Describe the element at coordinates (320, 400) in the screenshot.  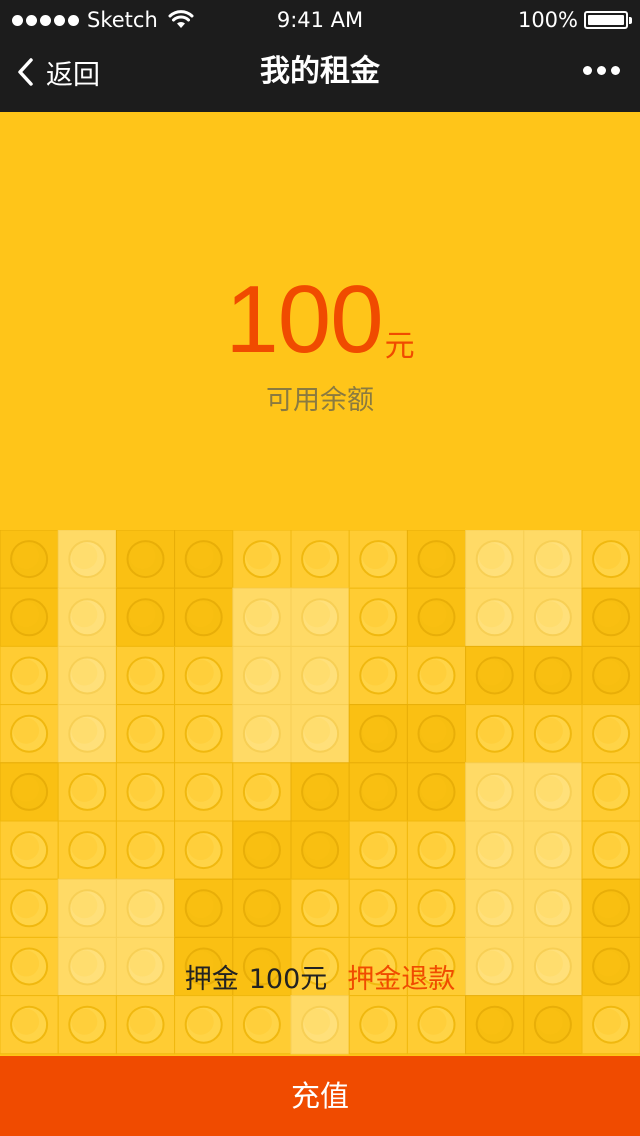
I see `balance-label: 可用余额` at that location.